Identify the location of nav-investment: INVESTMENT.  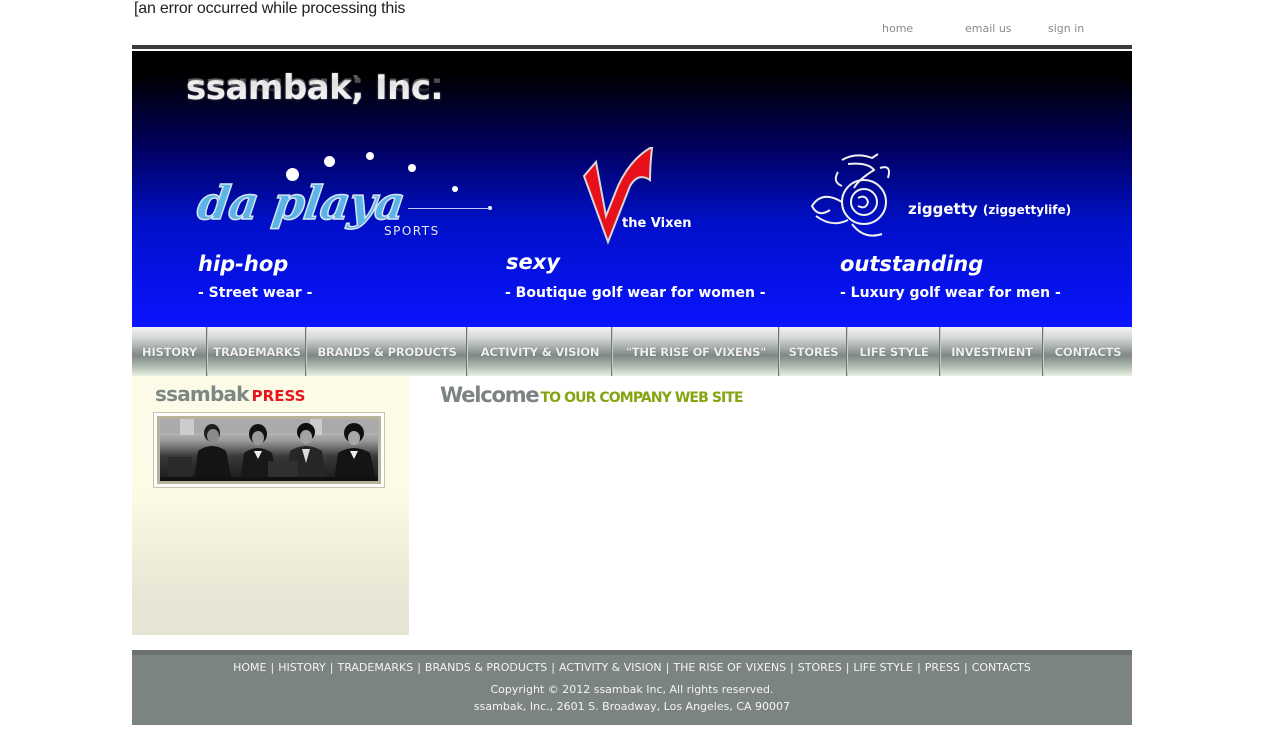
(992, 351).